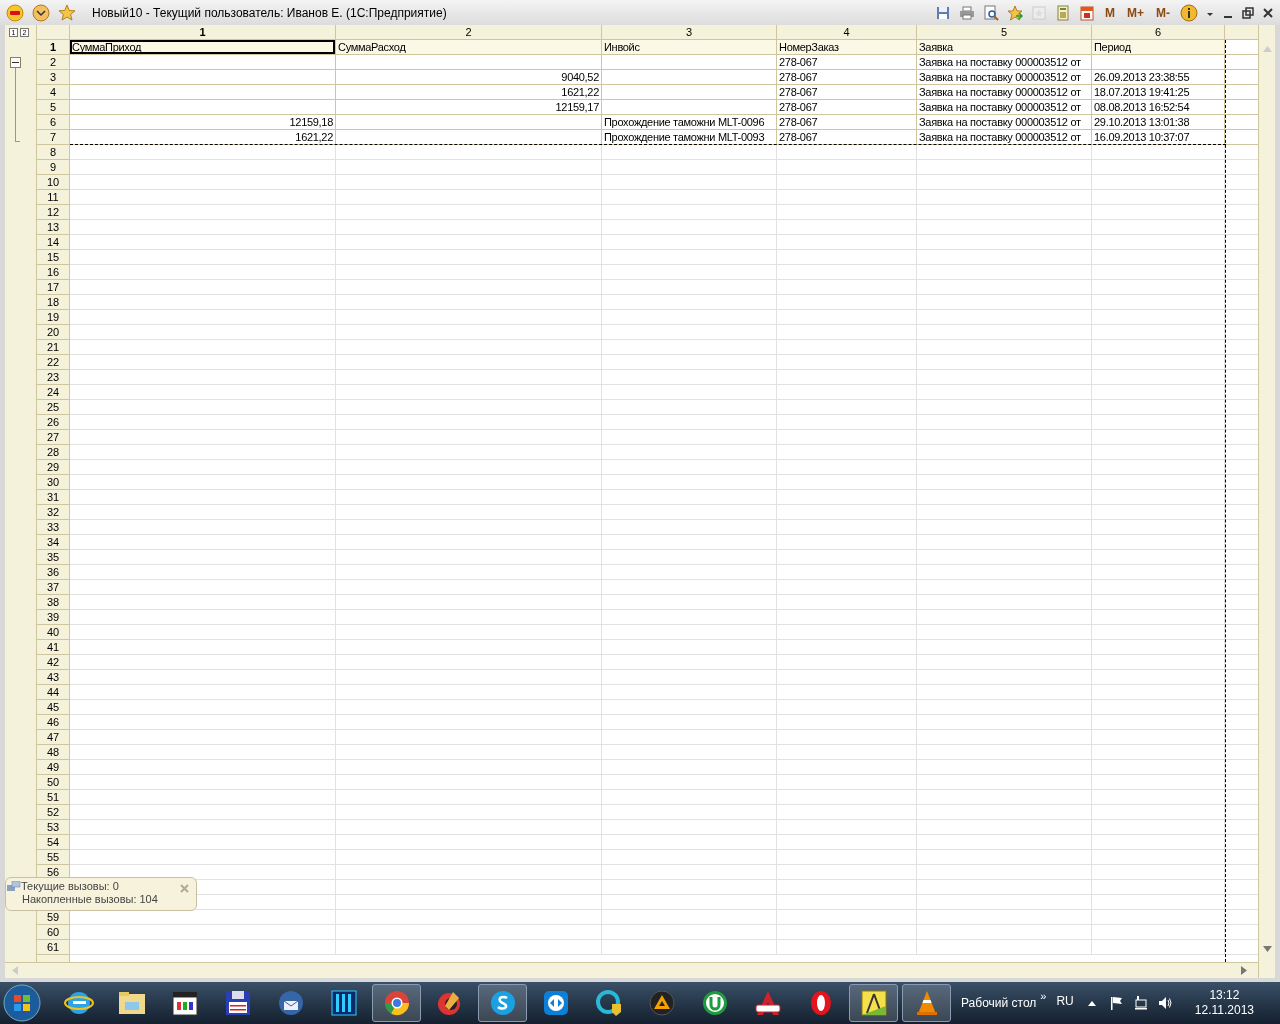 The image size is (1280, 1024). I want to click on column-header: 2, so click(469, 32).